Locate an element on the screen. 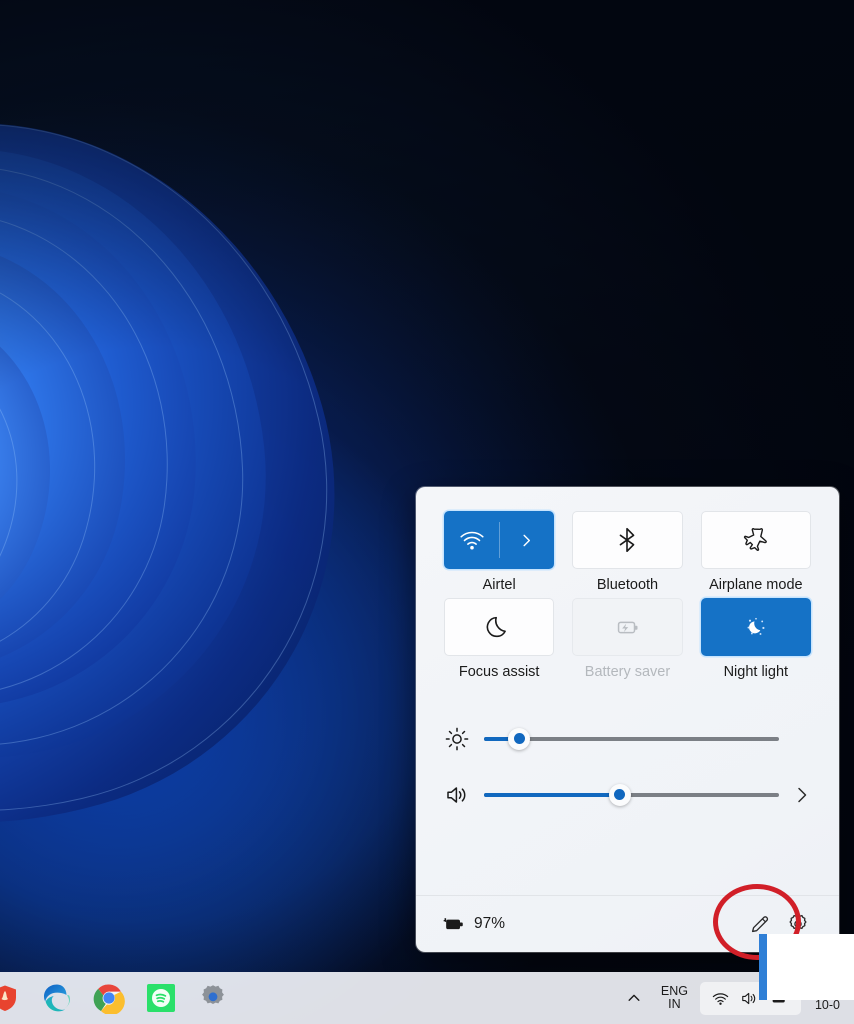 The width and height of the screenshot is (854, 1024). tile-cell-bluetooth: Bluetooth is located at coordinates (627, 552).